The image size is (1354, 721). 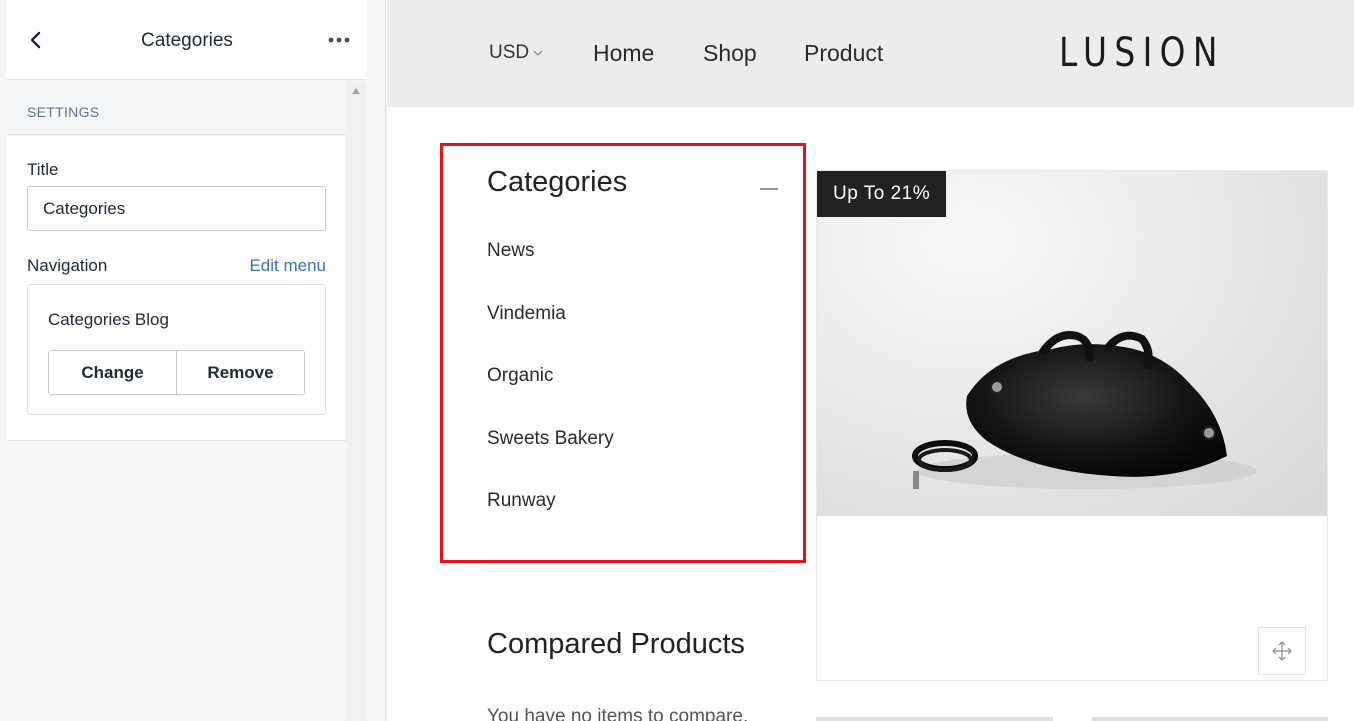 What do you see at coordinates (538, 53) in the screenshot?
I see `chevron-down-icon` at bounding box center [538, 53].